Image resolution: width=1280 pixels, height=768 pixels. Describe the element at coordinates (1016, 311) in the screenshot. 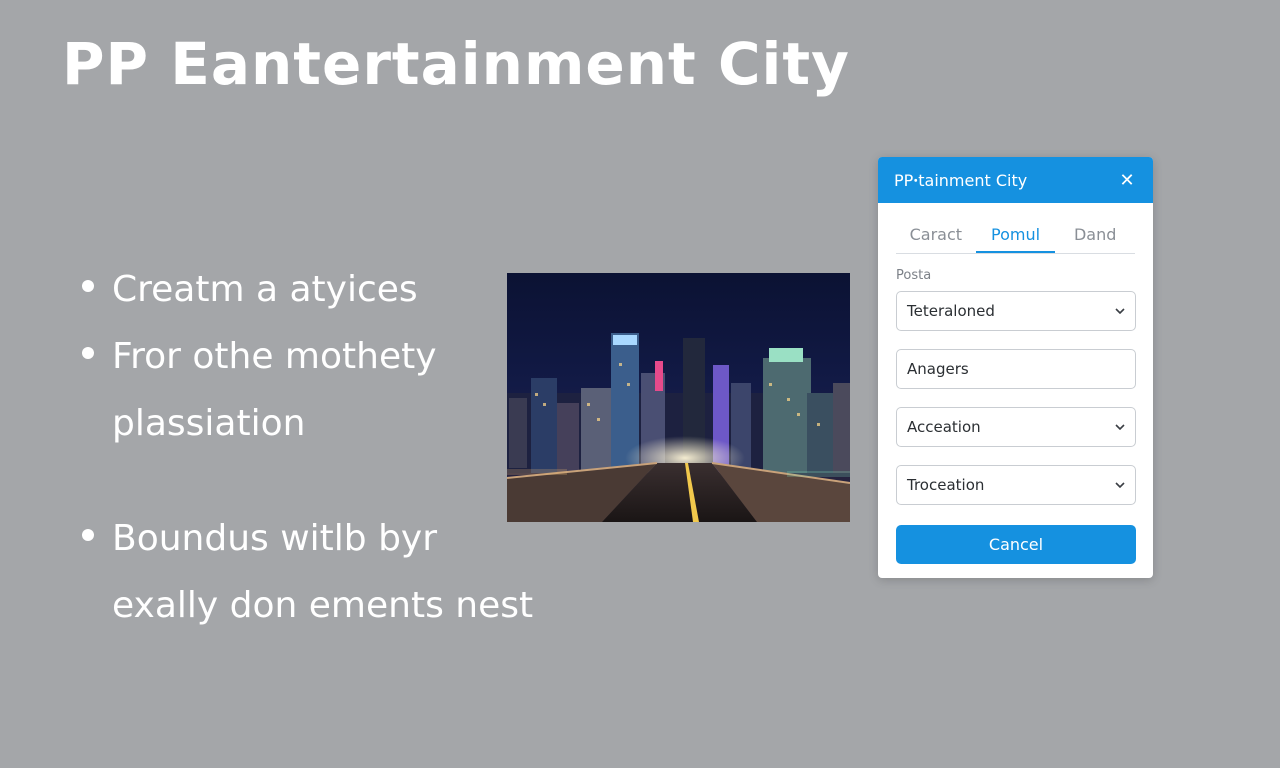

I see `select-field-1: Teteraloned` at that location.